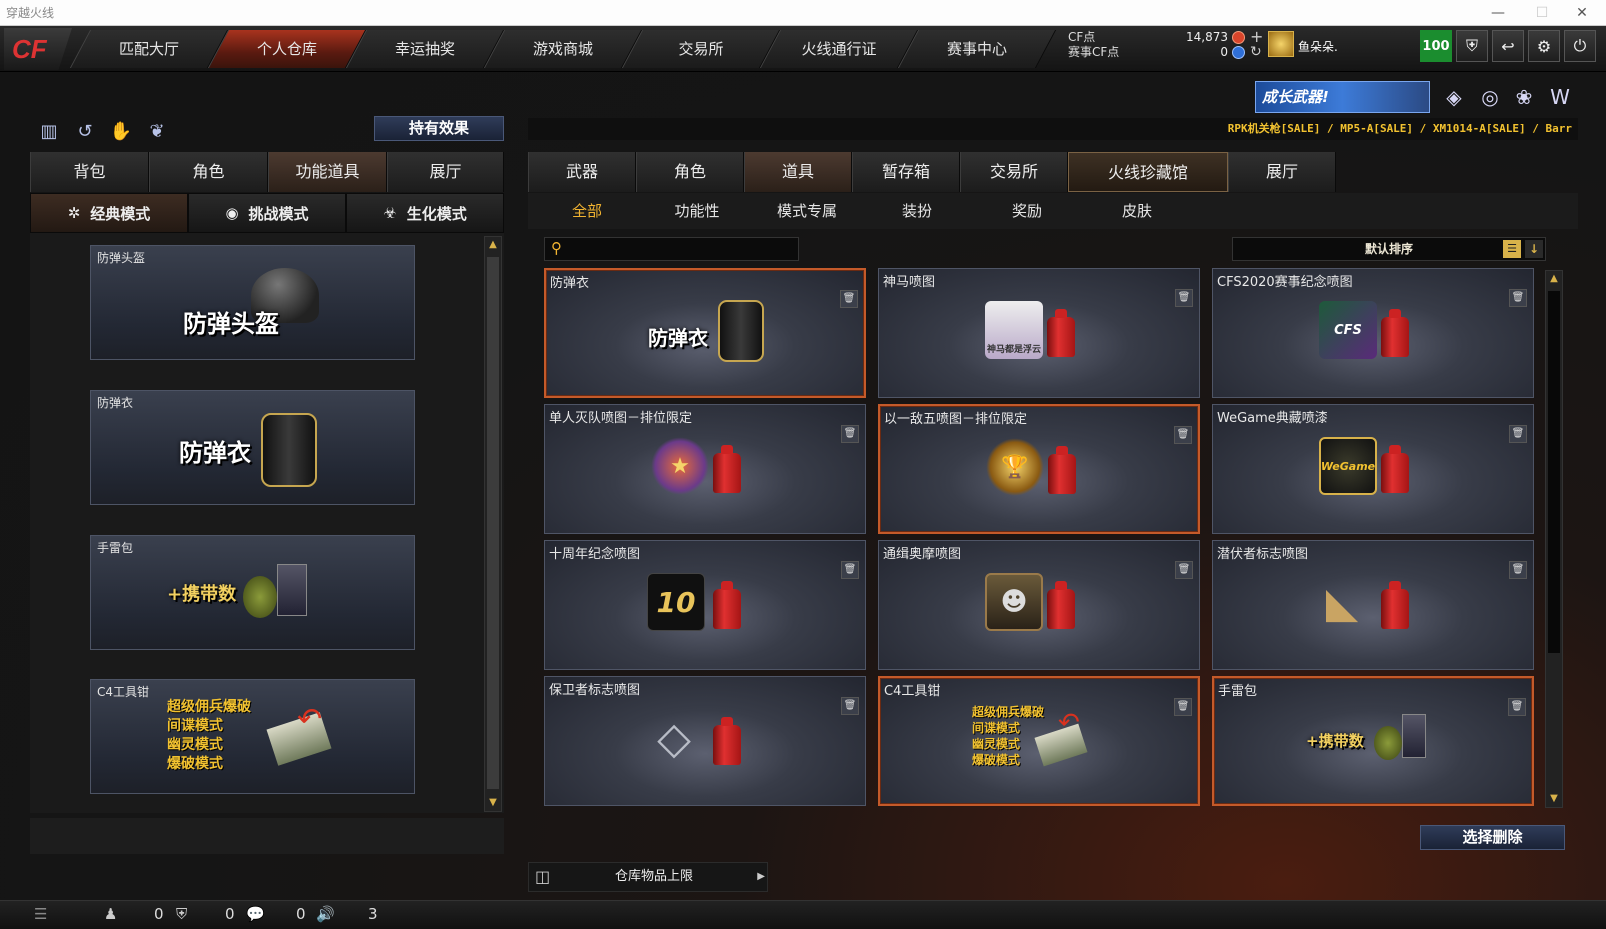  I want to click on spray-art-wegame: WeGame, so click(1348, 466).